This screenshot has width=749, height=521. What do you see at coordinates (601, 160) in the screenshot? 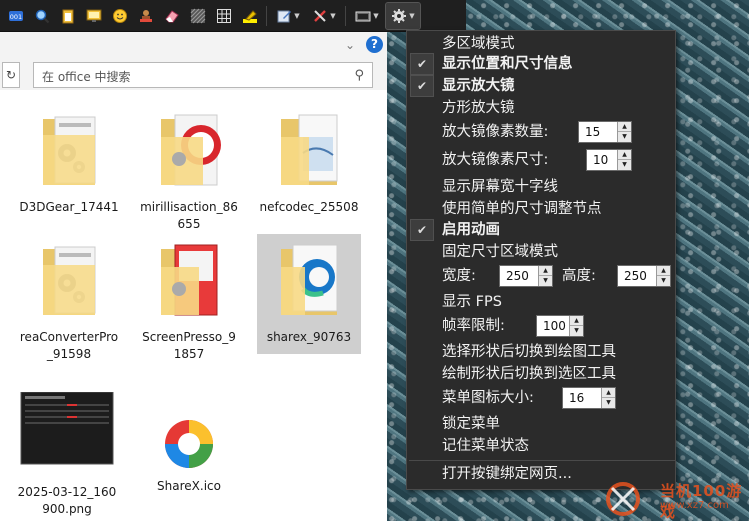
I see `stepper-value: 10` at bounding box center [601, 160].